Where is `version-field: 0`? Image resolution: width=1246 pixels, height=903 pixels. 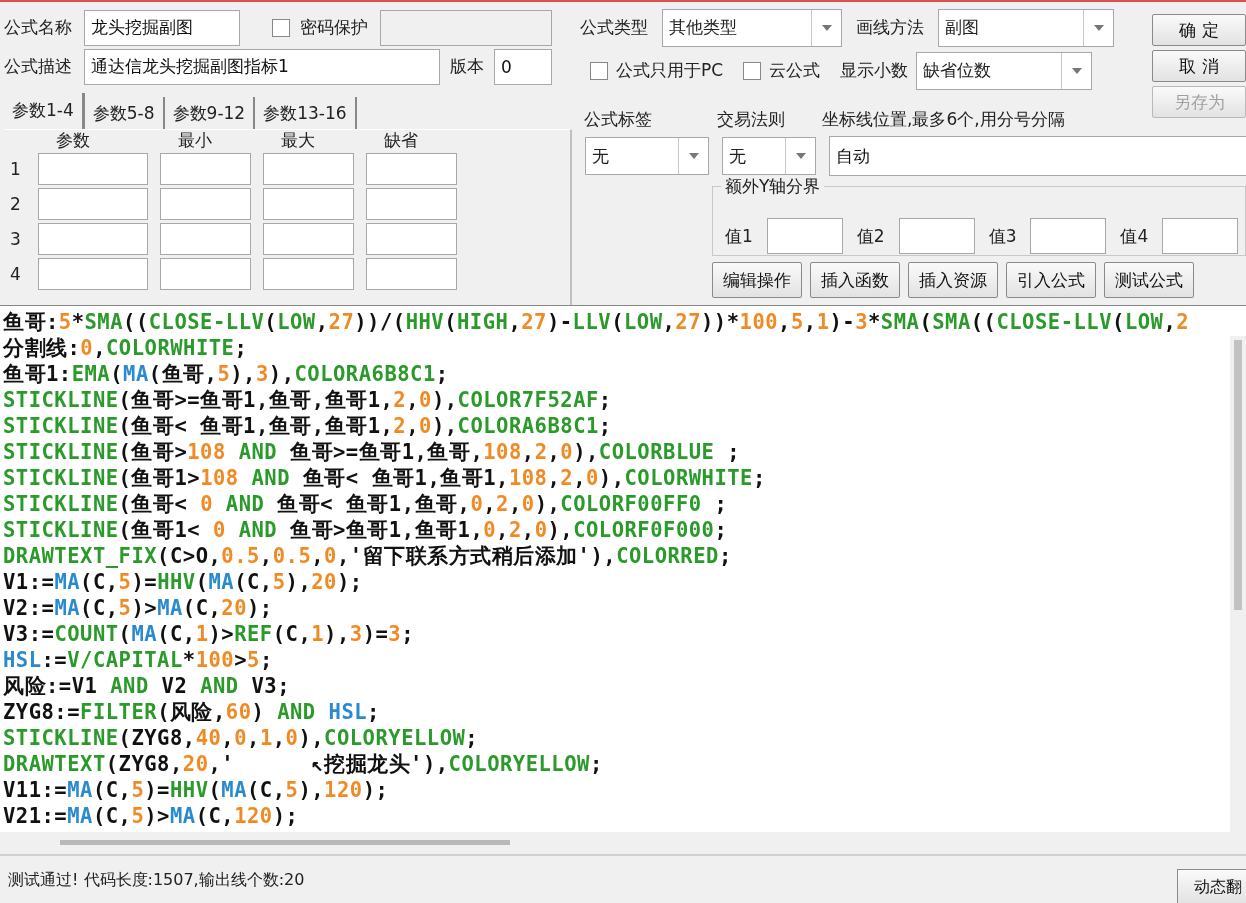
version-field: 0 is located at coordinates (523, 66).